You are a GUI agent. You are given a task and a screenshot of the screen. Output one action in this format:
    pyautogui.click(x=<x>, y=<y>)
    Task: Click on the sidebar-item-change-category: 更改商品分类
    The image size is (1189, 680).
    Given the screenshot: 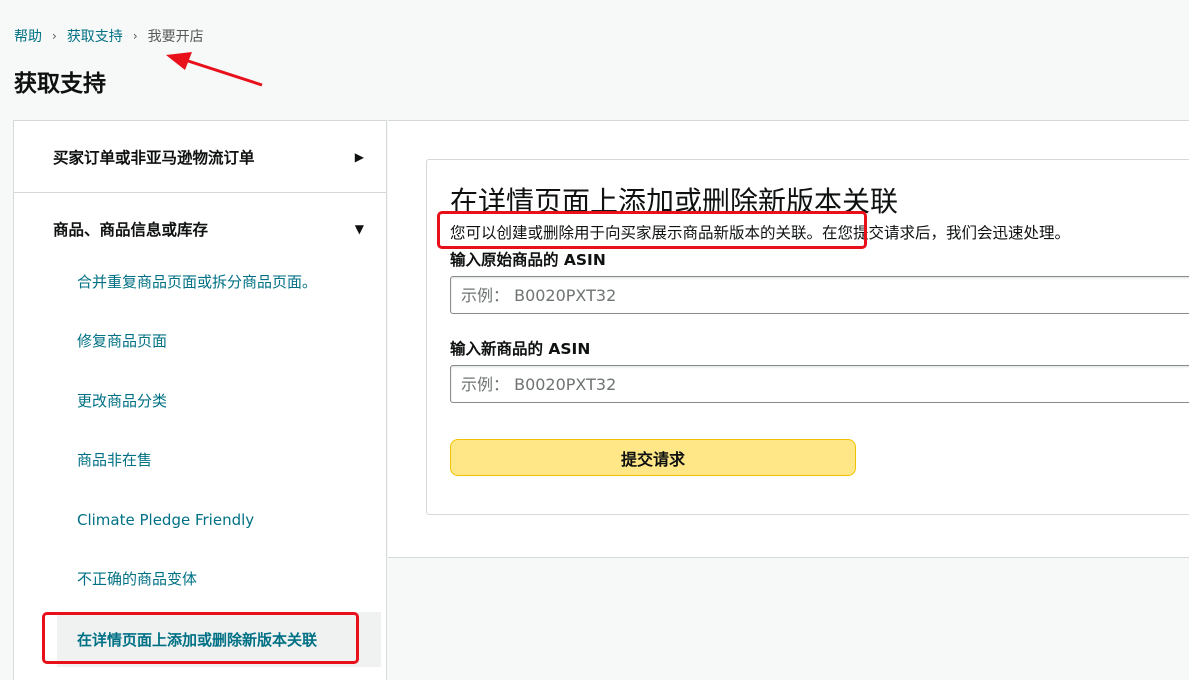 What is the action you would take?
    pyautogui.click(x=122, y=401)
    